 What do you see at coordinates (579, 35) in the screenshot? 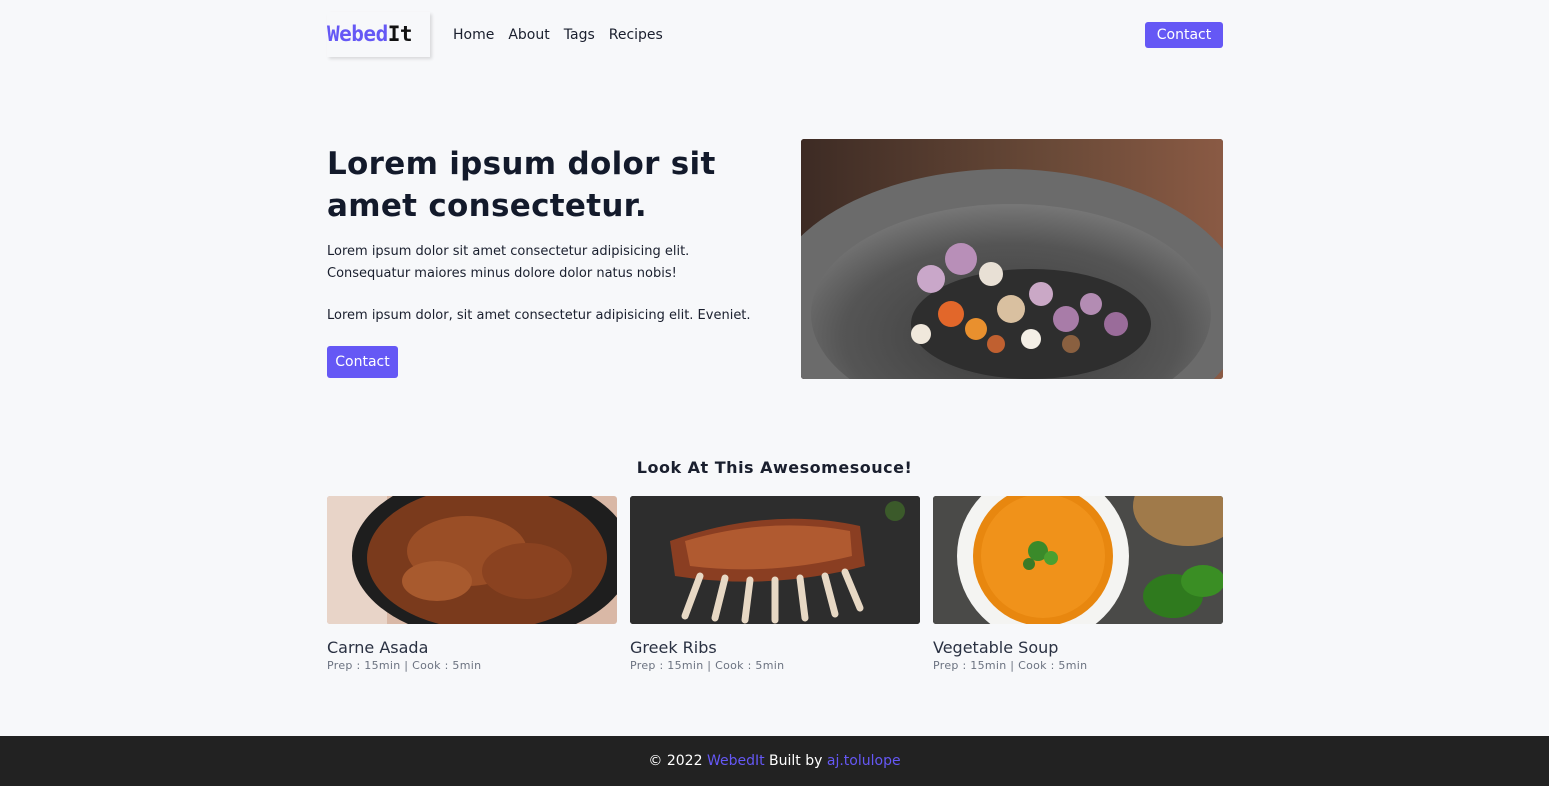
I see `nav-link-tags: Tags` at bounding box center [579, 35].